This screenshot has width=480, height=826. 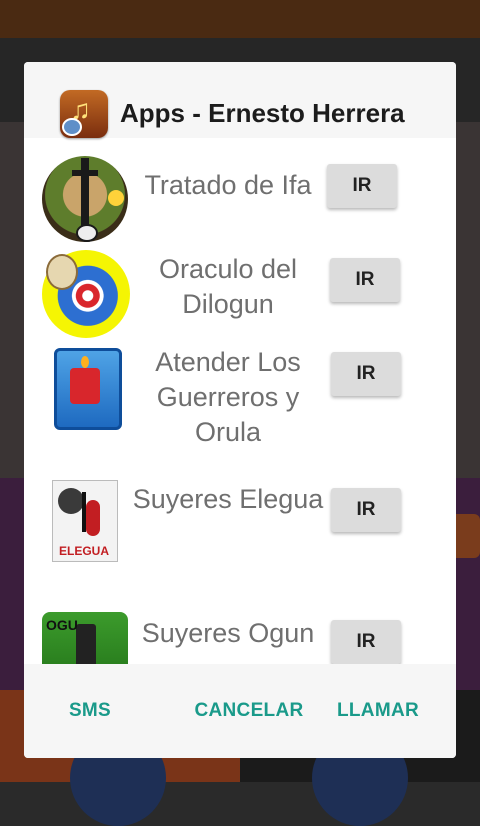 What do you see at coordinates (85, 389) in the screenshot?
I see `candle-icon` at bounding box center [85, 389].